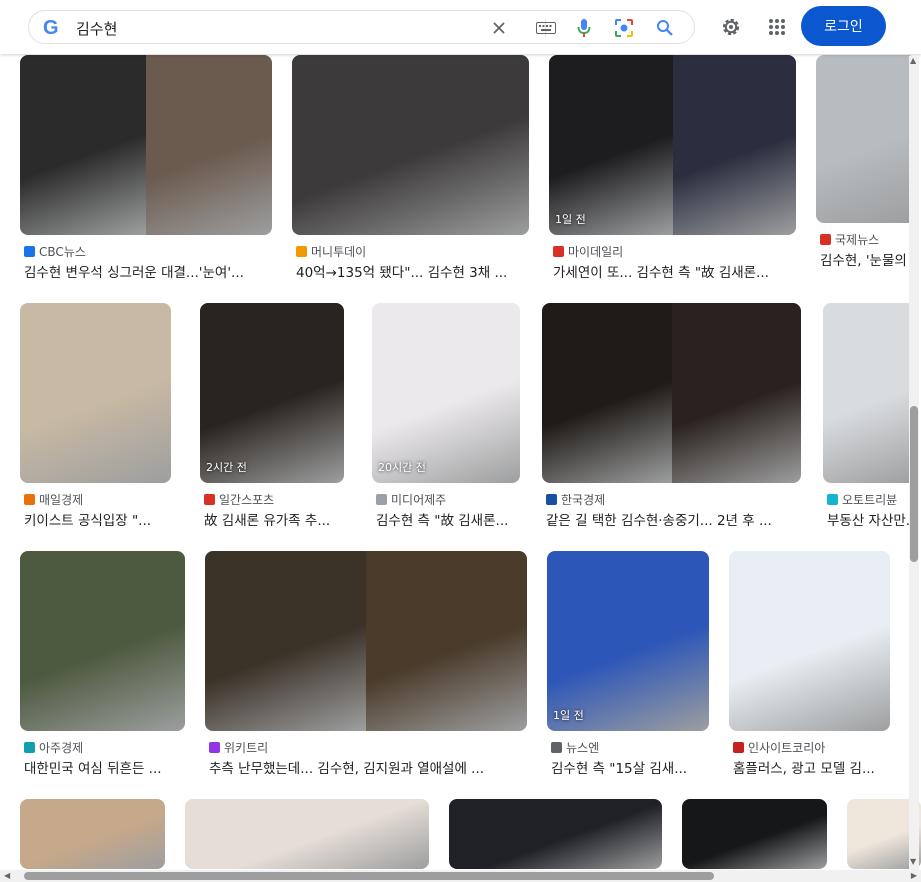  I want to click on result-source: CBC뉴스, so click(55, 251).